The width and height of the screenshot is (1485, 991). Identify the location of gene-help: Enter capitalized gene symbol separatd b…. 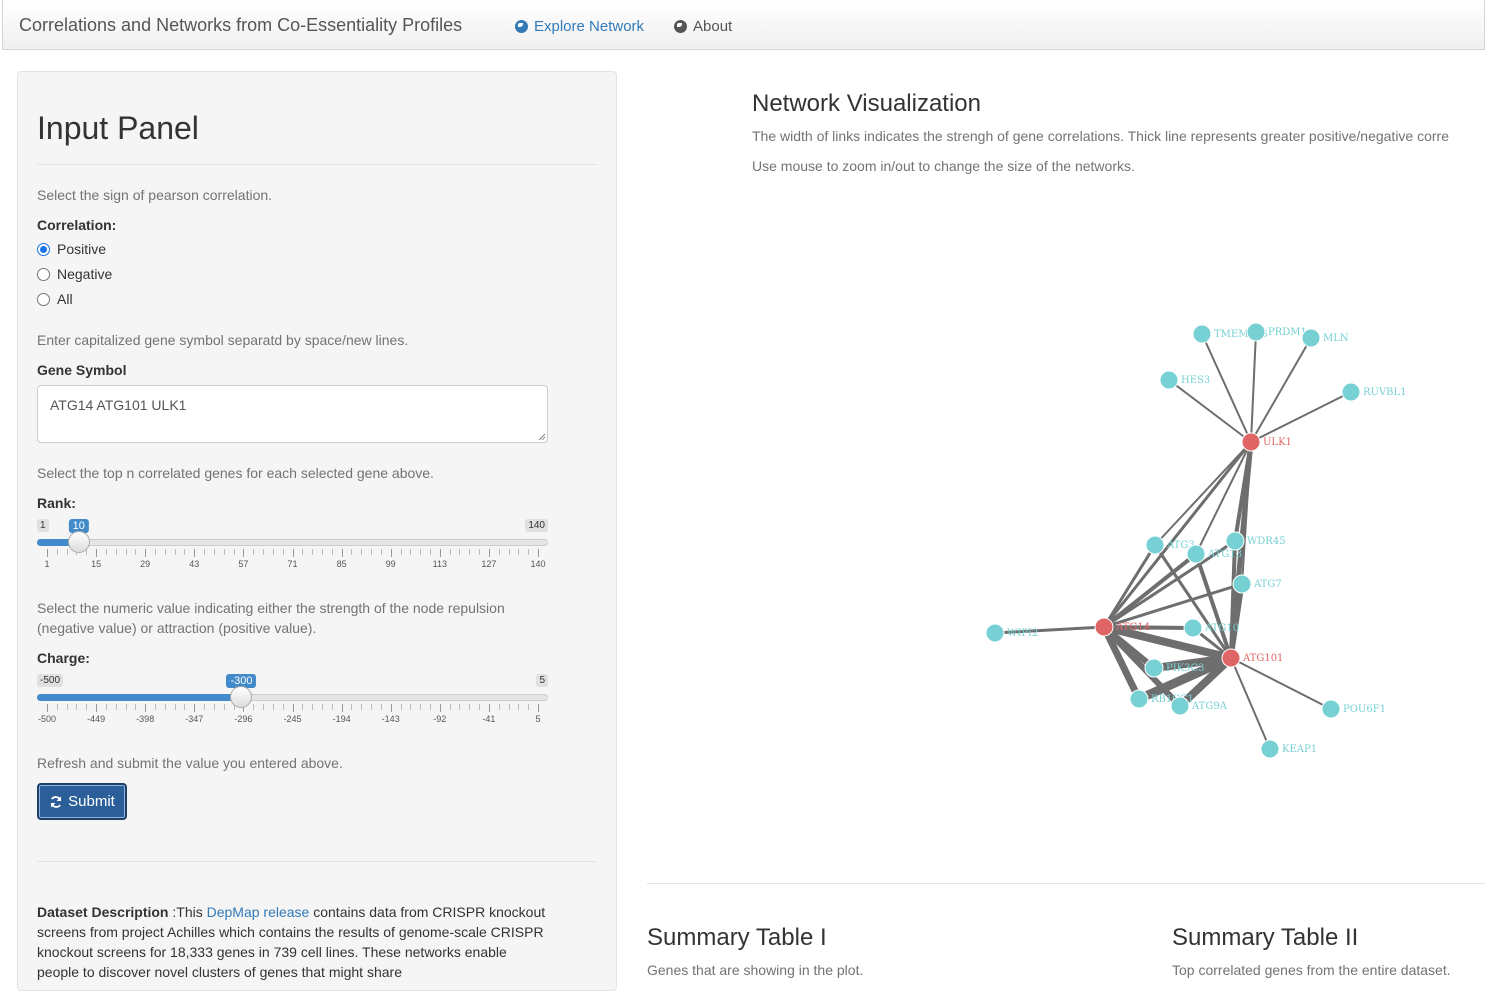
(223, 340).